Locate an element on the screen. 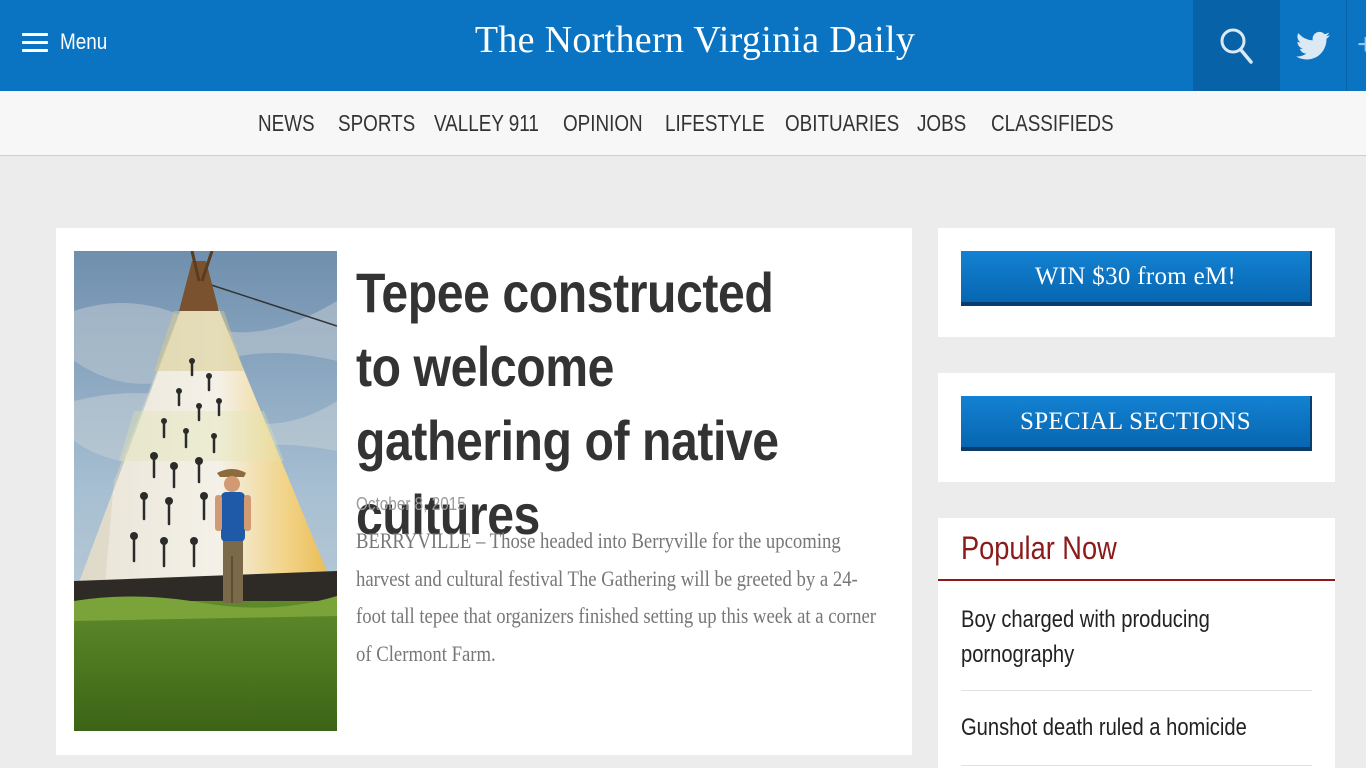  nav-item-sports: SPORTS is located at coordinates (377, 123).